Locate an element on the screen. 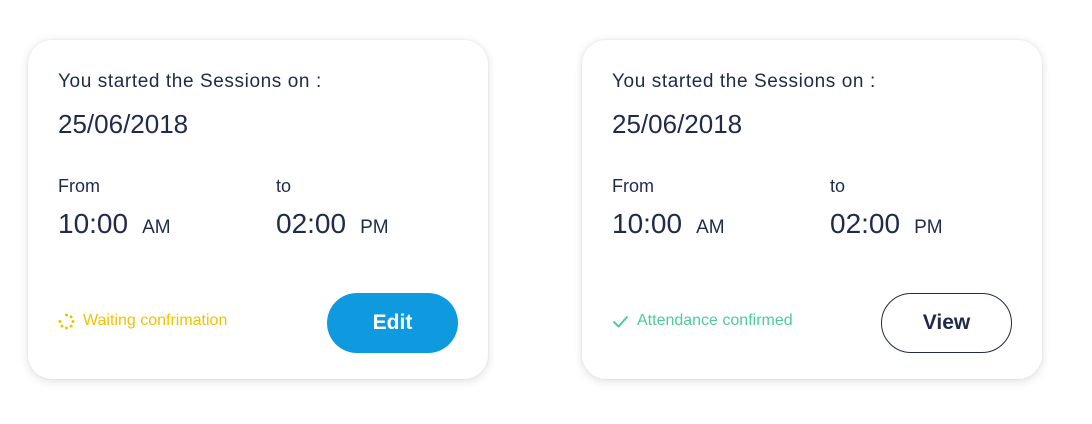  edit-button: Edit is located at coordinates (392, 323).